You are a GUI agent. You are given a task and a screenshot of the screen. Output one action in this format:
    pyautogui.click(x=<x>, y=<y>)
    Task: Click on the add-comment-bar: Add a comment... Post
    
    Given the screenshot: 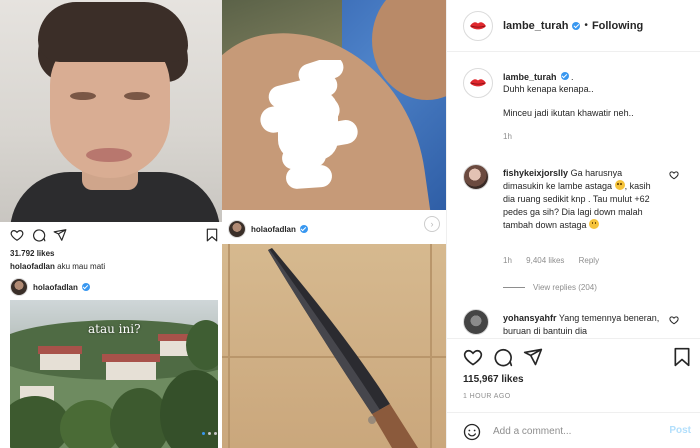 What is the action you would take?
    pyautogui.click(x=573, y=430)
    